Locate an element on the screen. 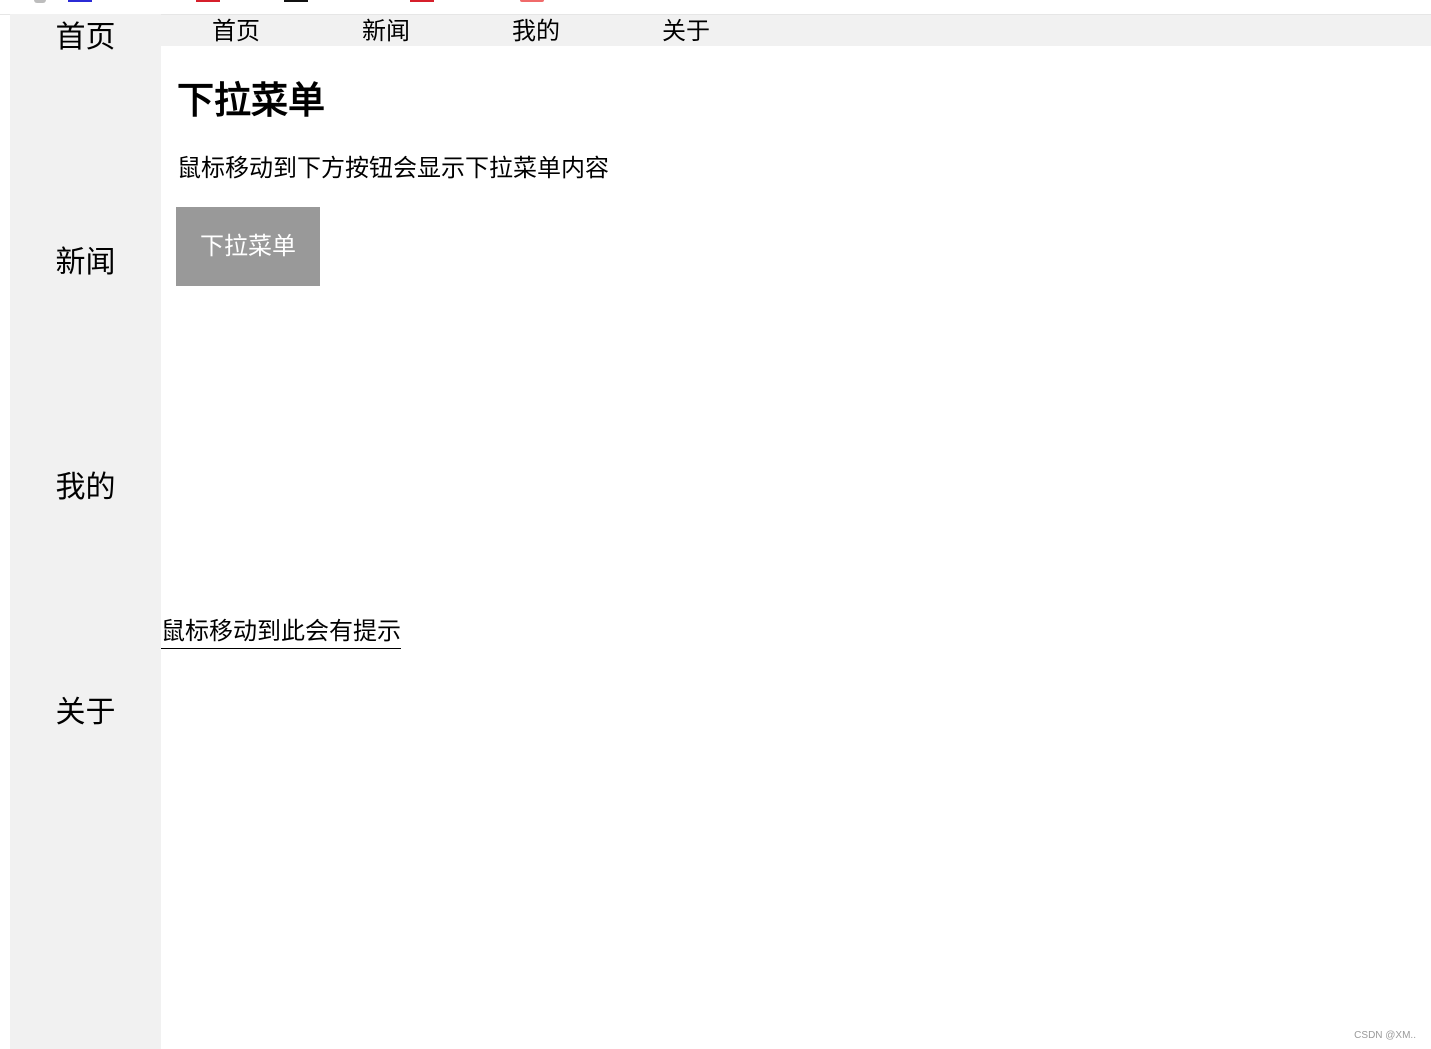  browser-bookmark-strip is located at coordinates (715, 7).